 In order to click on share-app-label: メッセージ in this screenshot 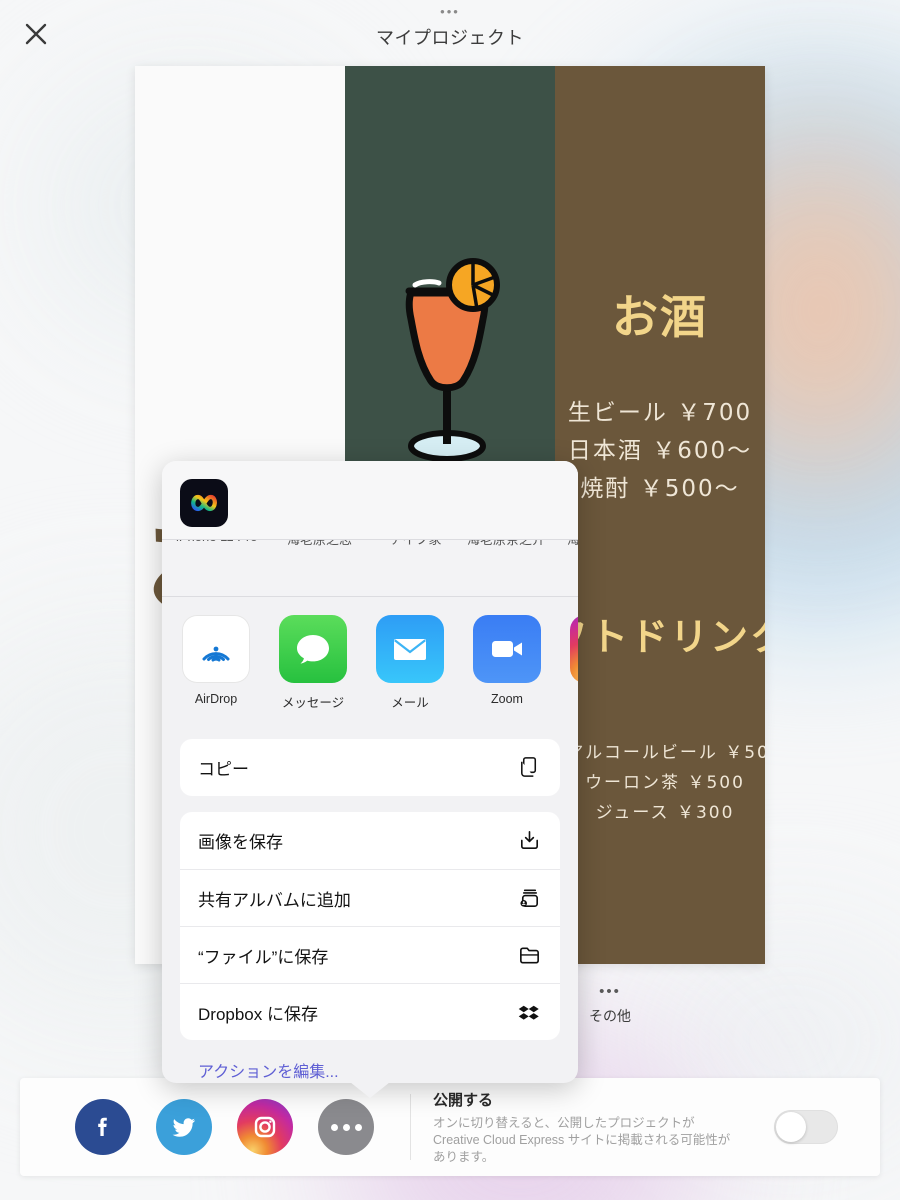, I will do `click(313, 703)`.